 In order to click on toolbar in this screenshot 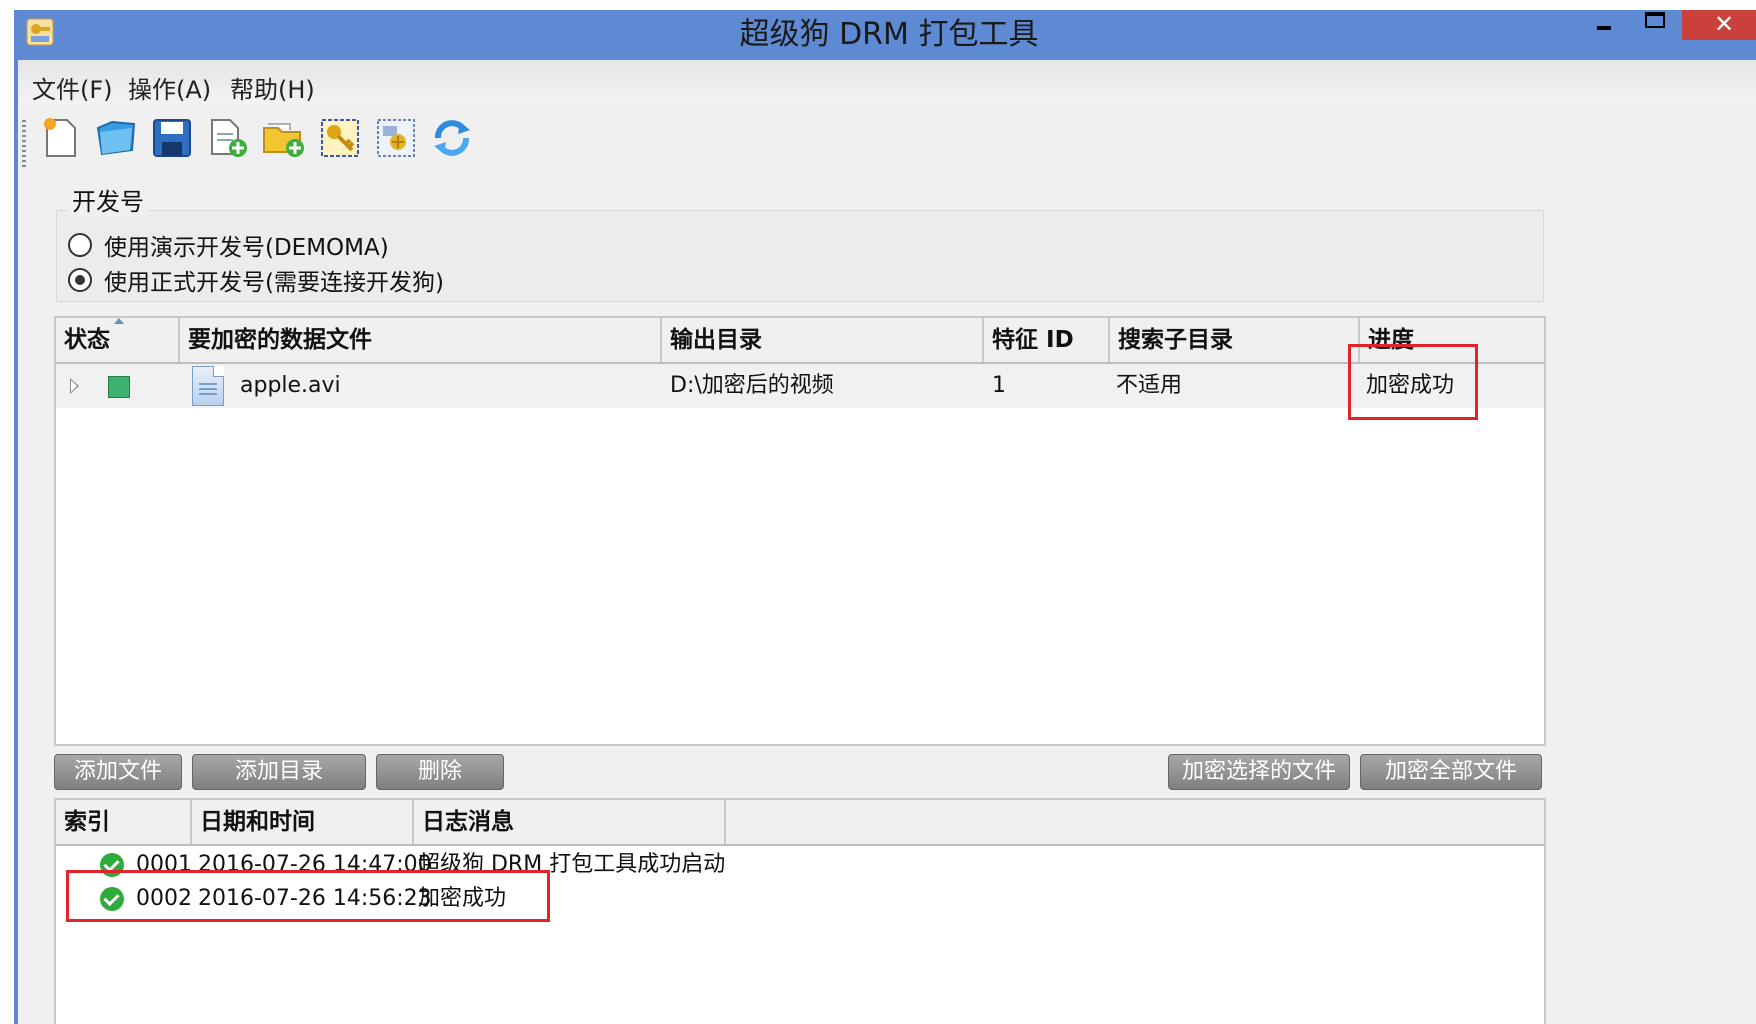, I will do `click(887, 136)`.